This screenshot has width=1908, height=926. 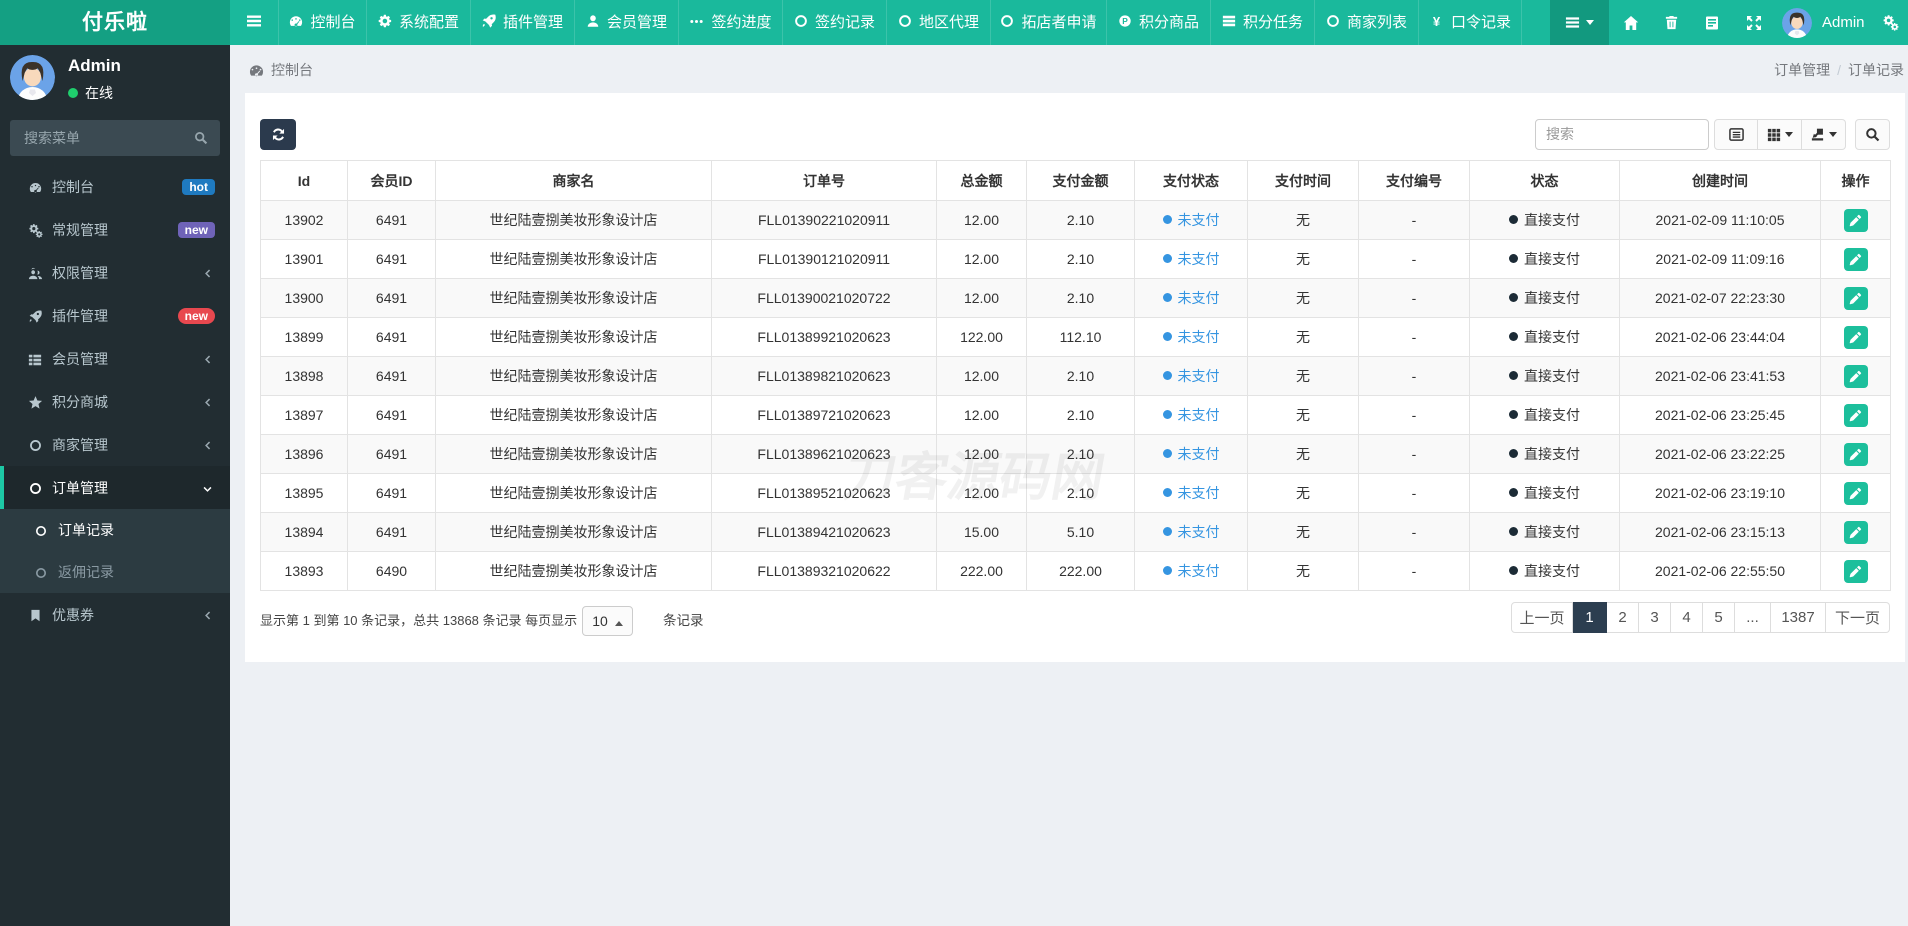 What do you see at coordinates (1125, 21) in the screenshot?
I see `svg-text: P` at bounding box center [1125, 21].